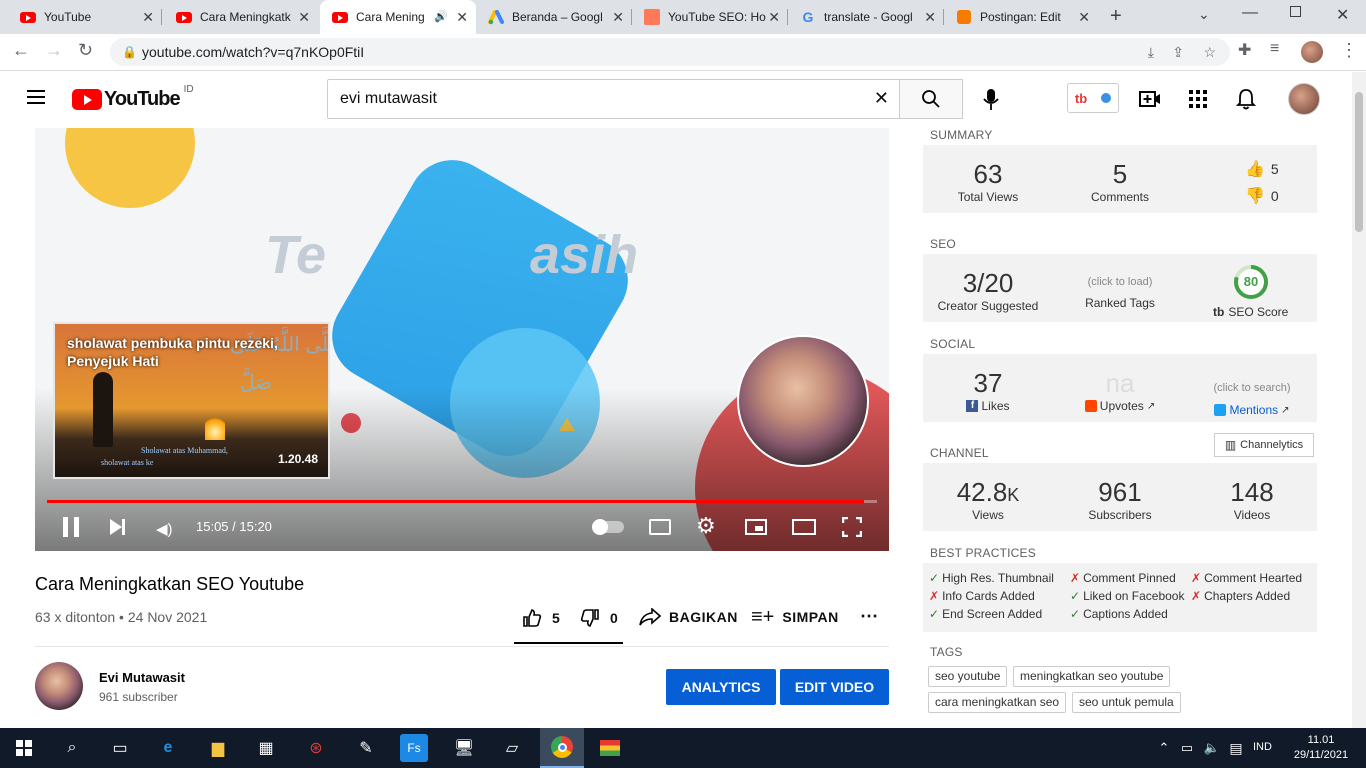 The image size is (1366, 768). Describe the element at coordinates (1252, 388) in the screenshot. I see `mentions-hint: (click to search)` at that location.